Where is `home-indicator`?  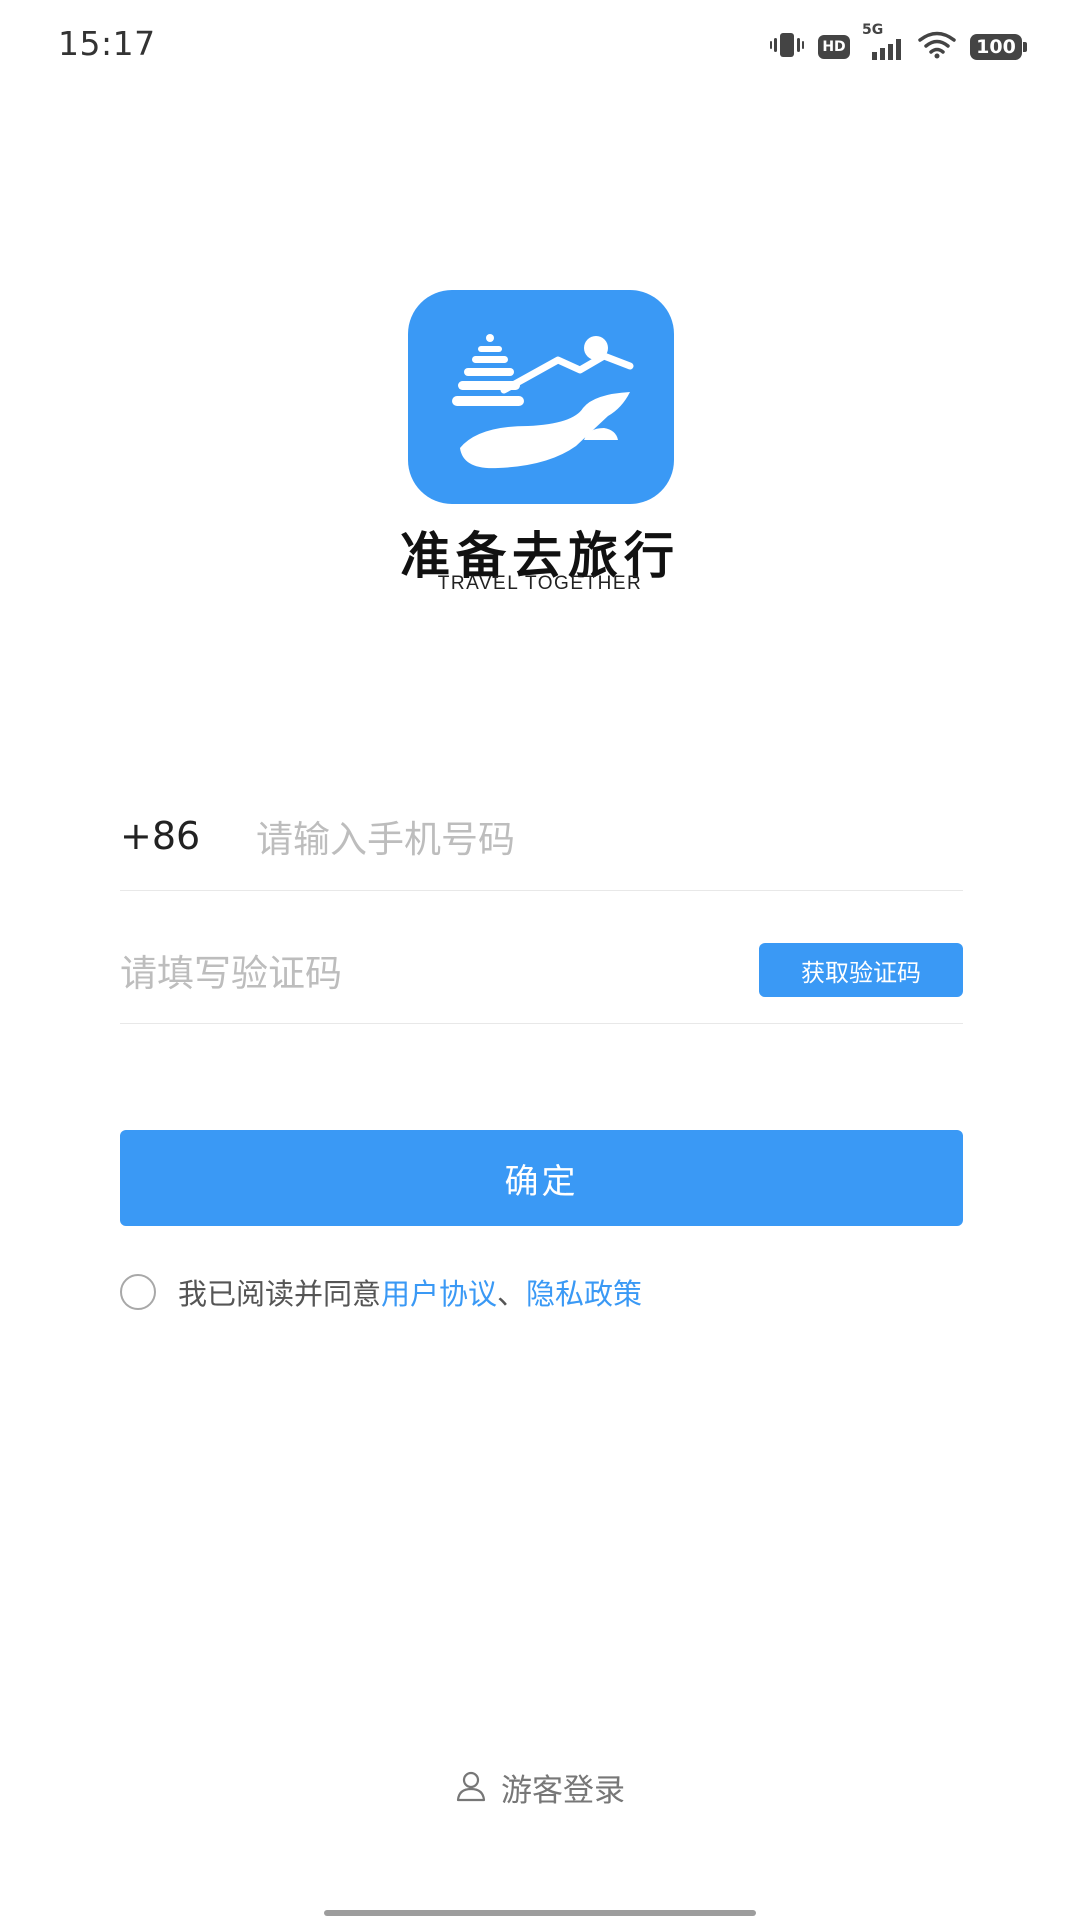
home-indicator is located at coordinates (540, 1913).